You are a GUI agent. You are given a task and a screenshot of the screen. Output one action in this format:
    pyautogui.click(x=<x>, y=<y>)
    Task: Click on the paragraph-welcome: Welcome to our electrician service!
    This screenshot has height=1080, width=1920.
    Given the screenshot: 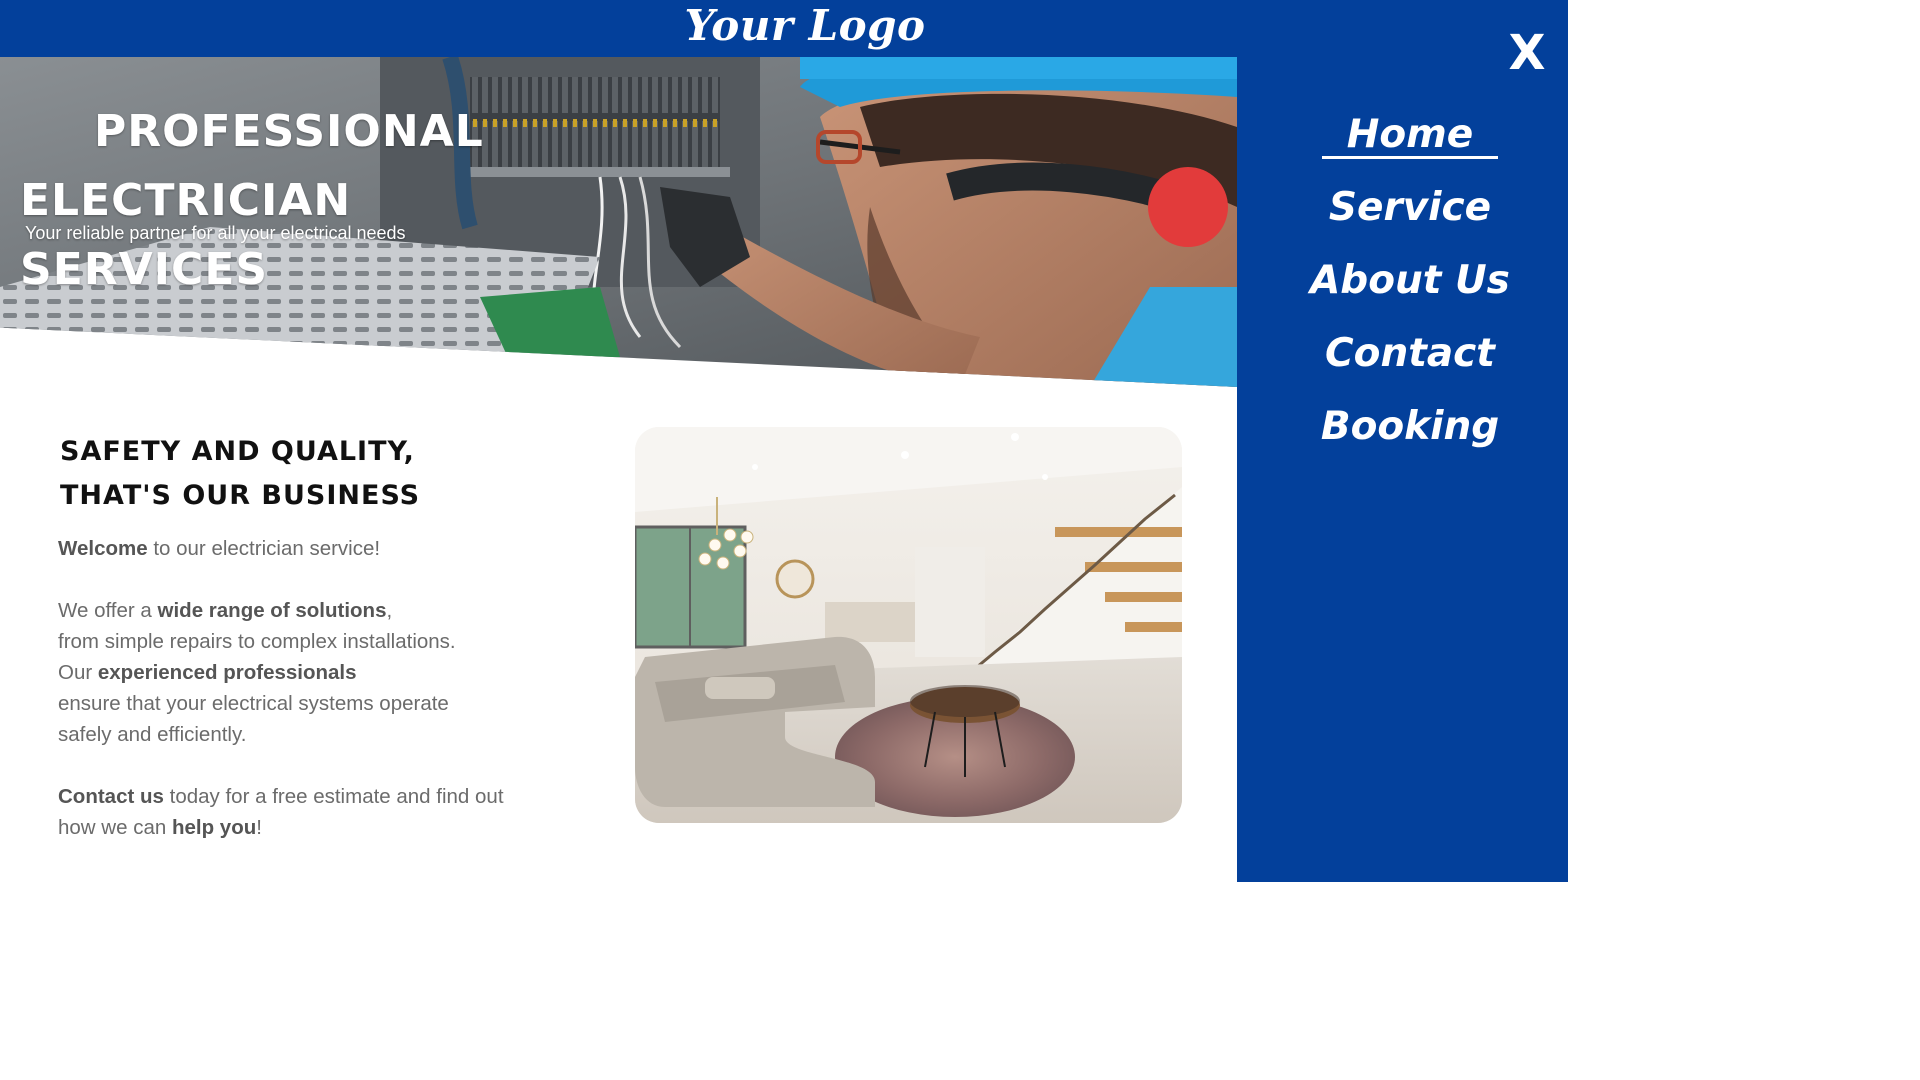 What is the action you would take?
    pyautogui.click(x=318, y=548)
    